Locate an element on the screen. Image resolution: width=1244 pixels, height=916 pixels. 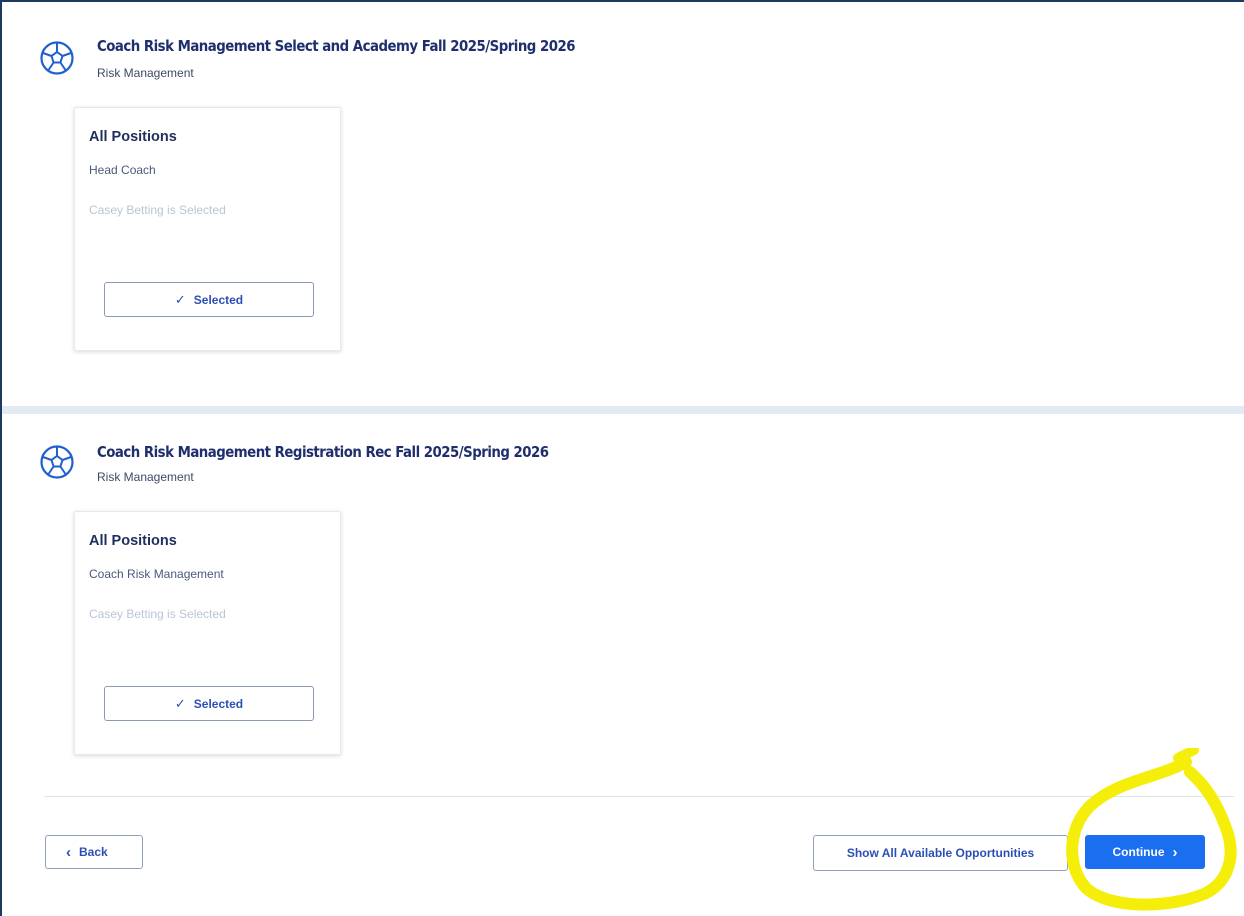
show-all-button-label: Show All Available Opportunities is located at coordinates (940, 853).